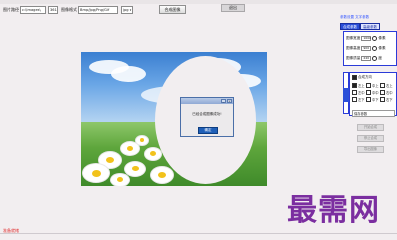 The image size is (397, 240). I want to click on exit-button: 退出, so click(233, 8).